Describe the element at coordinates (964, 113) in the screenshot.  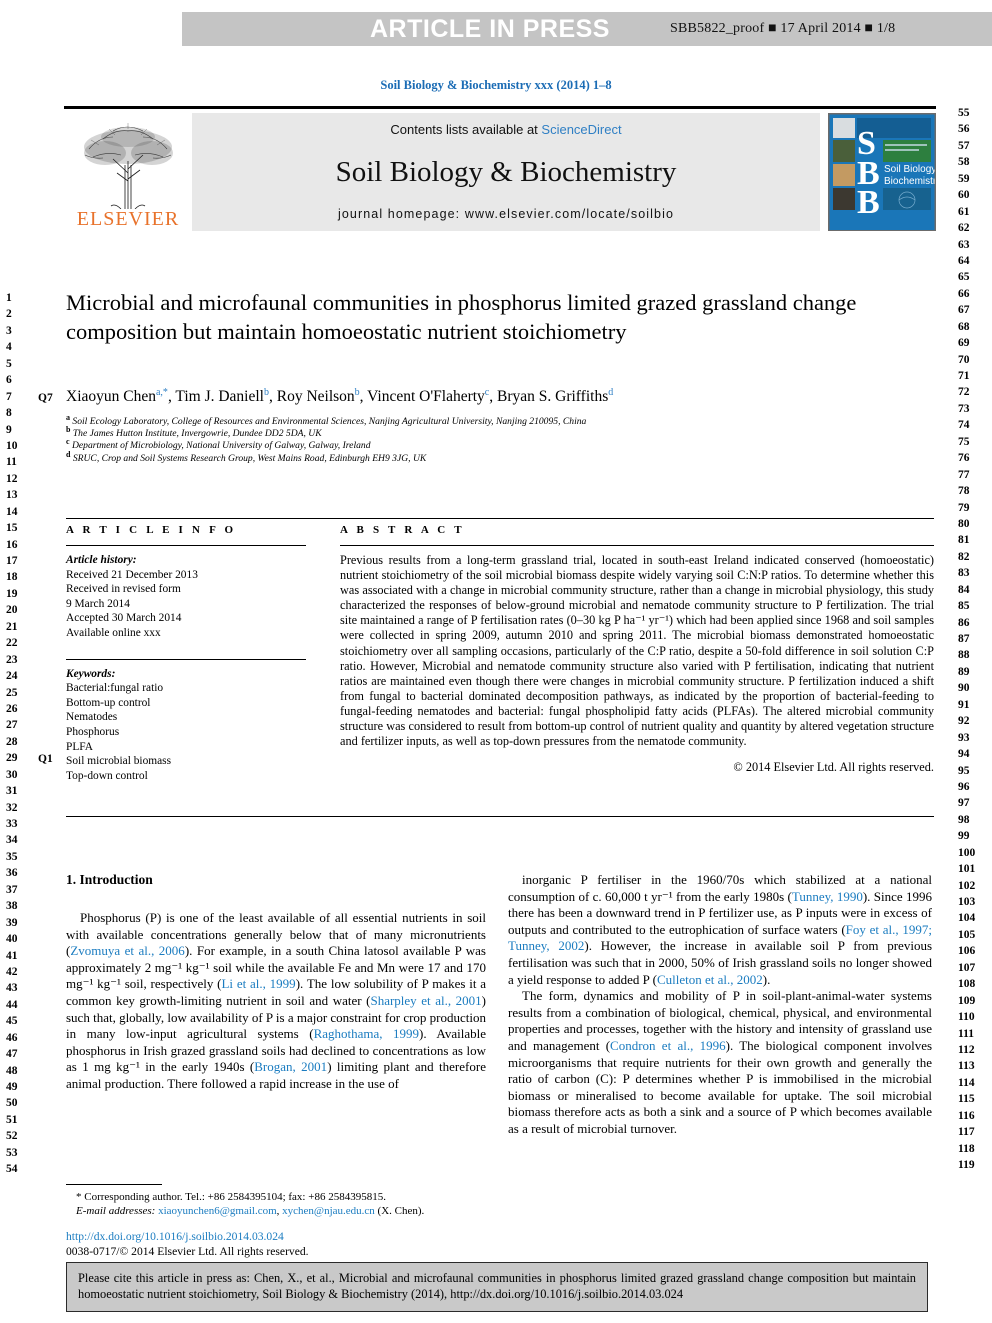
I see `line-number: 55` at that location.